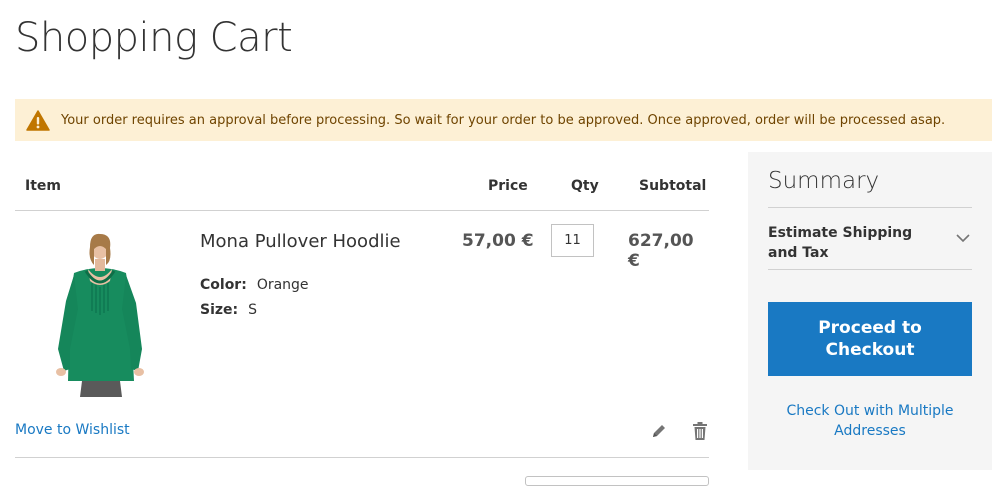 This screenshot has width=1000, height=486. What do you see at coordinates (617, 481) in the screenshot?
I see `cart-actions-box` at bounding box center [617, 481].